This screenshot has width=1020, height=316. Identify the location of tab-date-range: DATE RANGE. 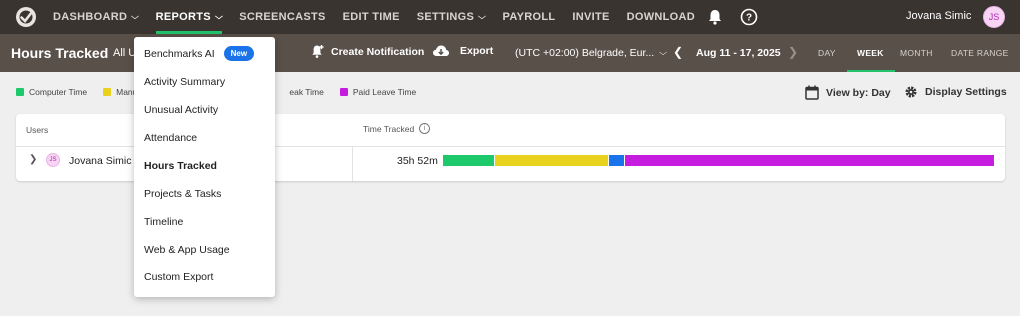
(980, 53).